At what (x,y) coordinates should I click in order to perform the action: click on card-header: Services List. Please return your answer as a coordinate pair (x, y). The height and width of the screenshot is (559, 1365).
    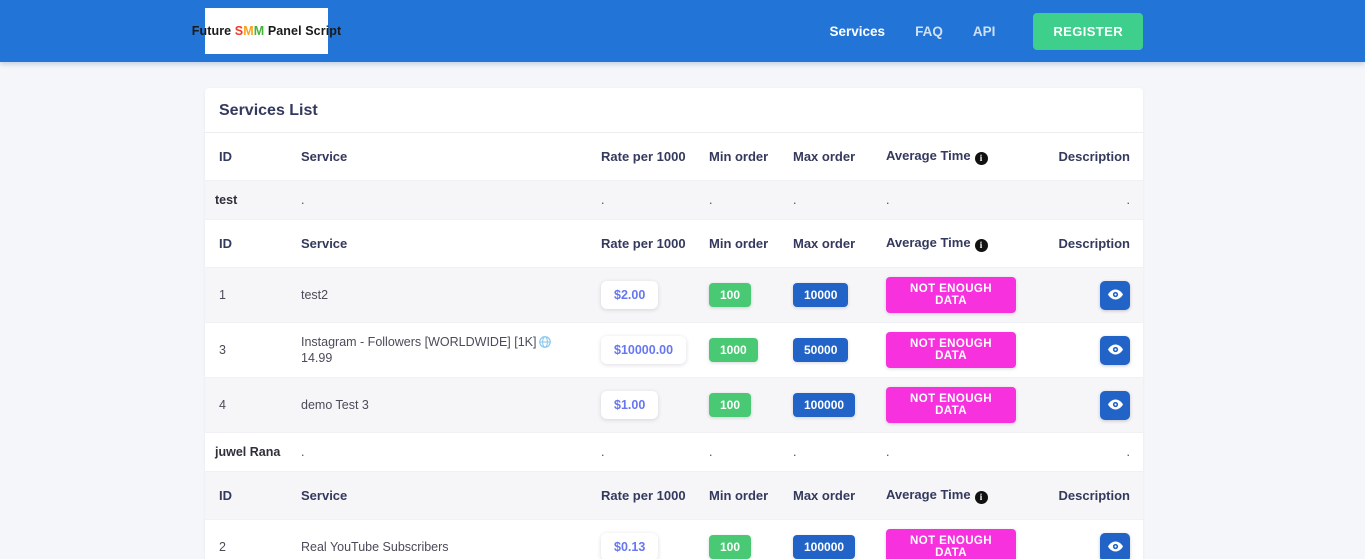
    Looking at the image, I should click on (674, 110).